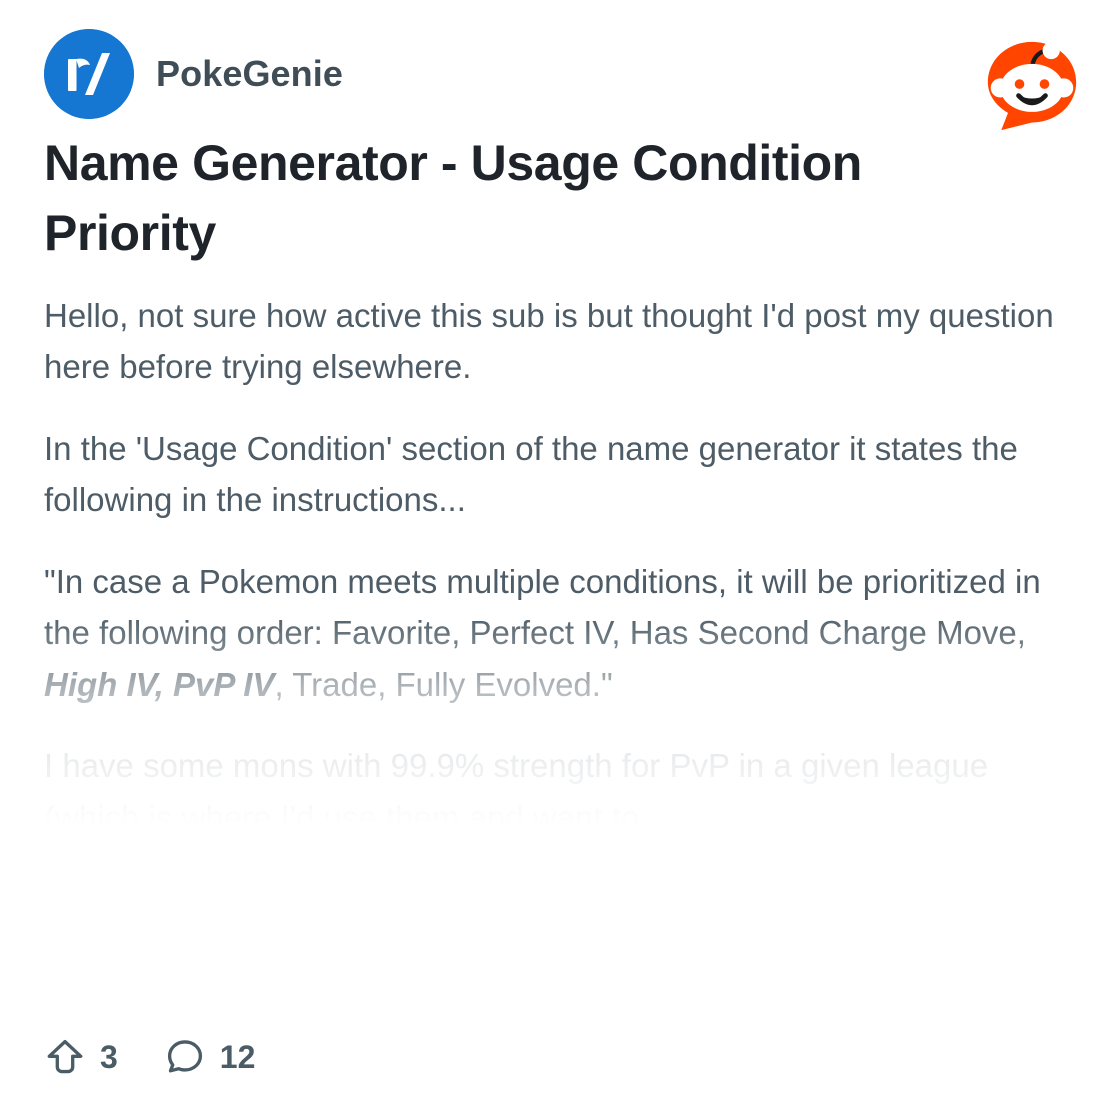 The height and width of the screenshot is (1120, 1120). Describe the element at coordinates (237, 1057) in the screenshot. I see `comment-count: 12` at that location.